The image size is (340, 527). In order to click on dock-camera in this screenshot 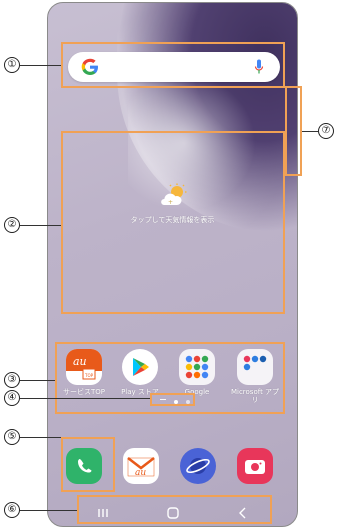, I will do `click(255, 466)`.